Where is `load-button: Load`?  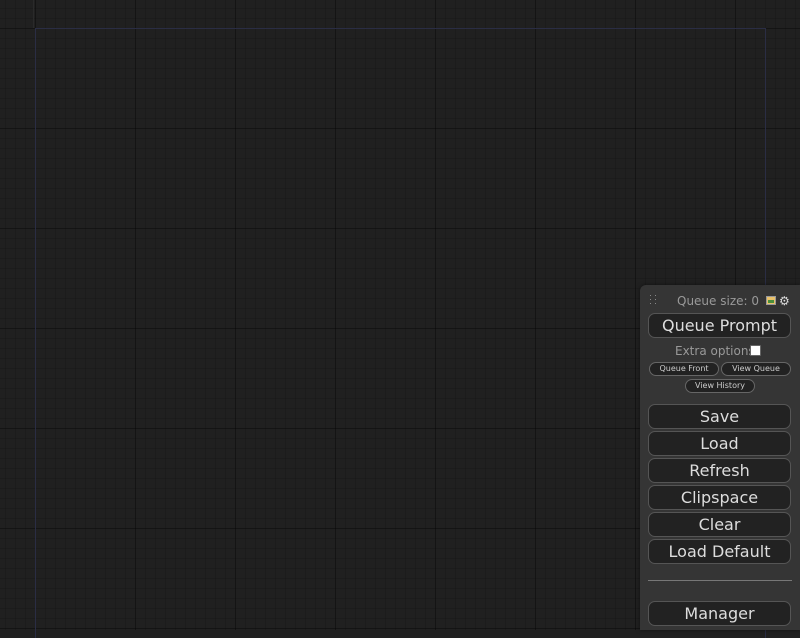 load-button: Load is located at coordinates (719, 443).